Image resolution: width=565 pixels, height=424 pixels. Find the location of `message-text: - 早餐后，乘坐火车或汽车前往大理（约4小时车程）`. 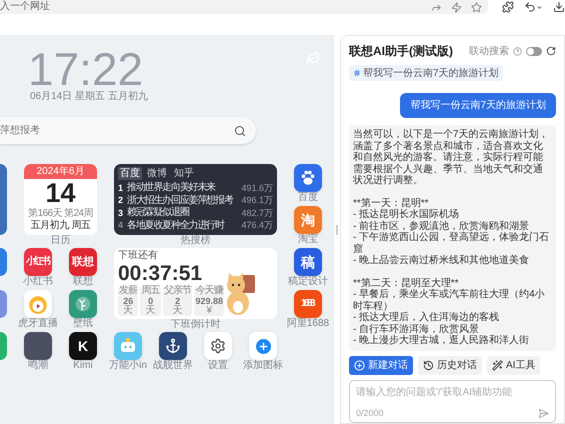

message-text: - 早餐后，乘坐火车或汽车前往大理（约4小时车程） is located at coordinates (449, 300).